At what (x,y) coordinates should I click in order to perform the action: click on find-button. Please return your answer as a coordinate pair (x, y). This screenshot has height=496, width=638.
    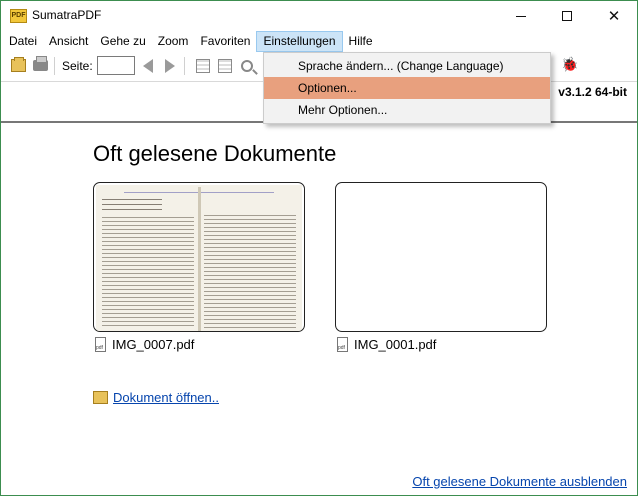
    Looking at the image, I should click on (247, 66).